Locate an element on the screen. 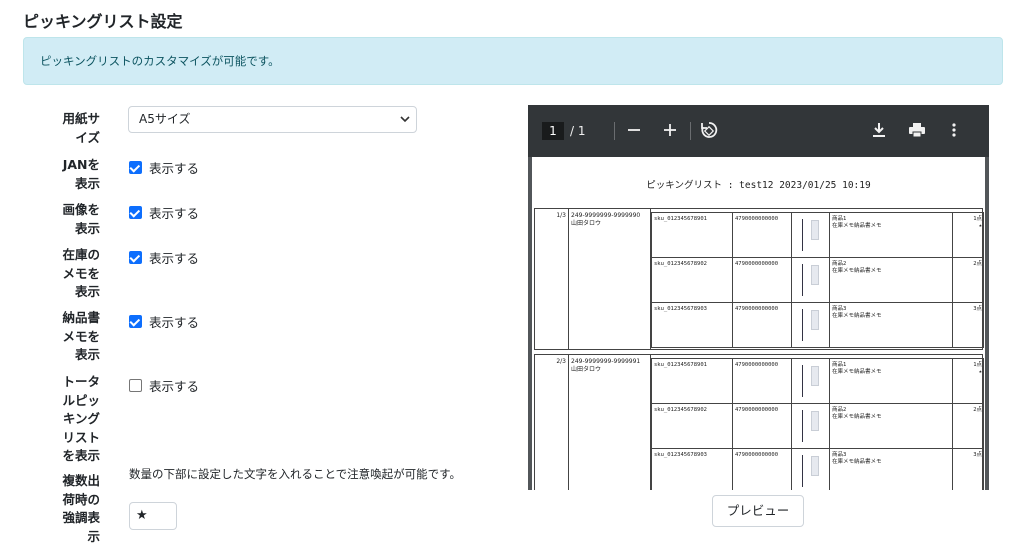  show-stock-memo-checkbox-label: 表示する is located at coordinates (174, 258).